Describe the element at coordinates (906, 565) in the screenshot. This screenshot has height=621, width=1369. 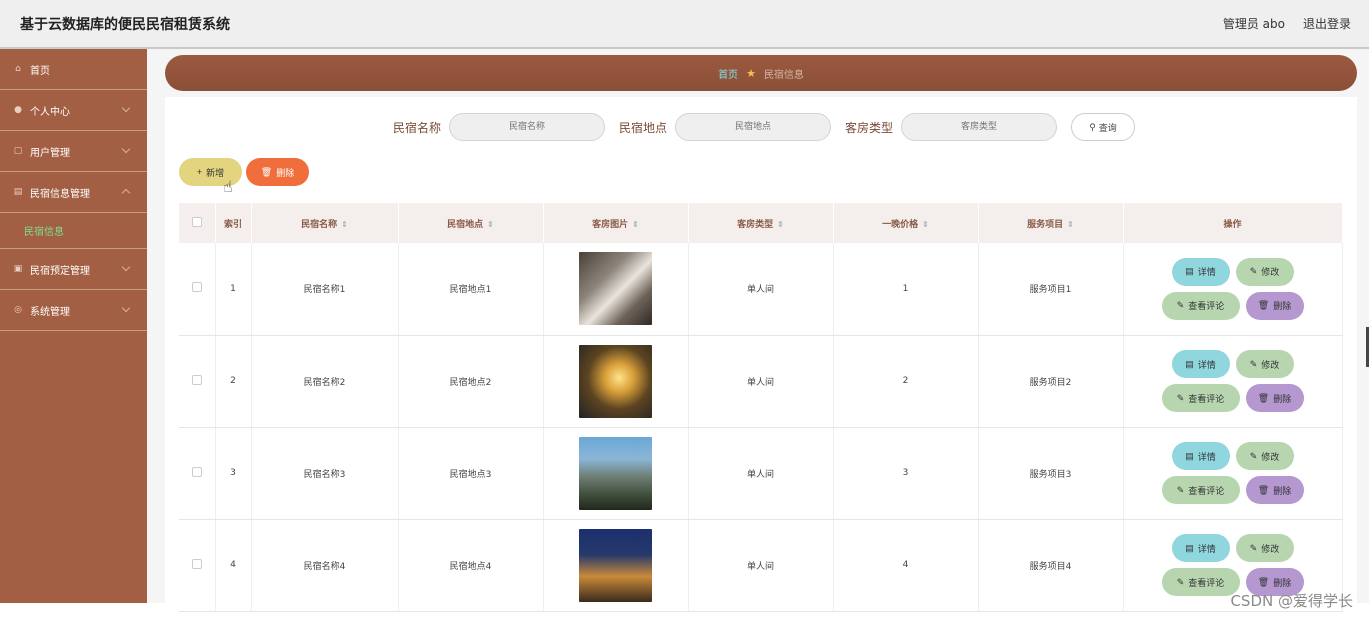
I see `cell-price: 4` at that location.